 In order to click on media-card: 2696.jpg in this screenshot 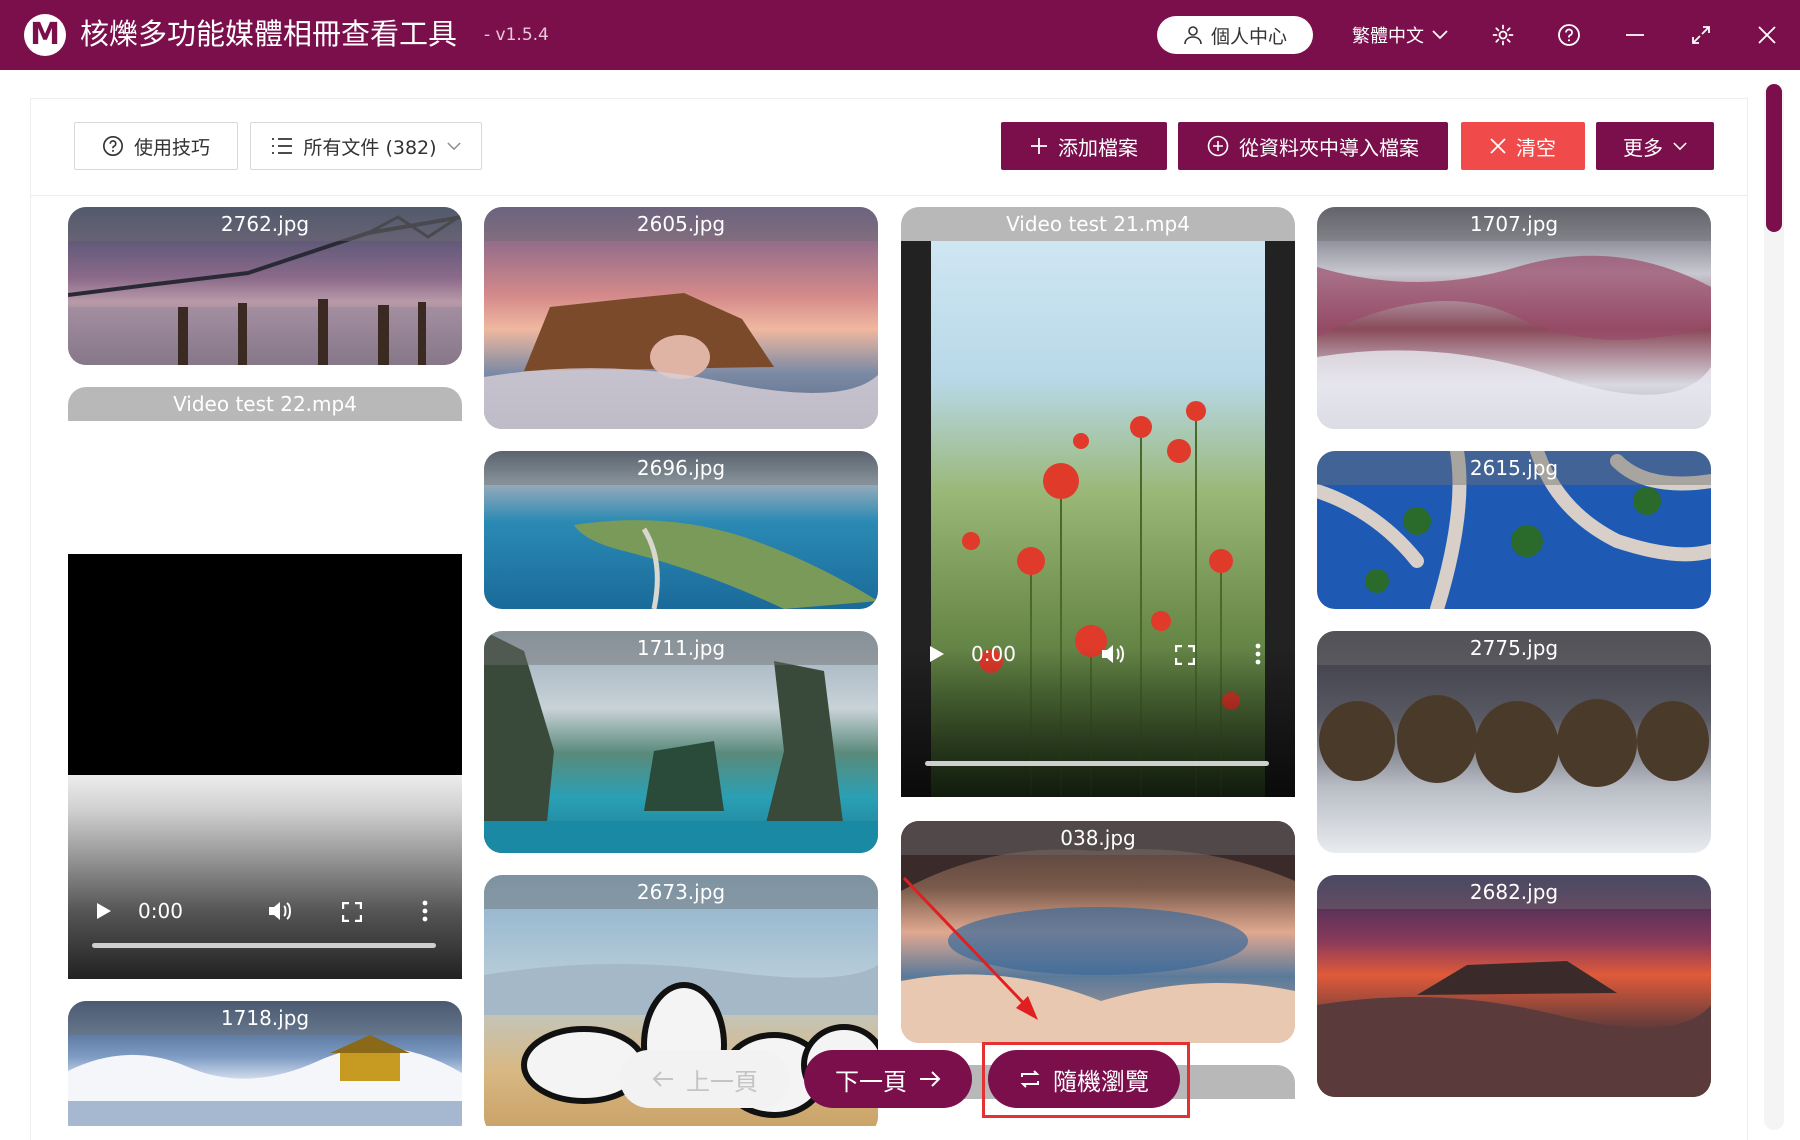, I will do `click(681, 530)`.